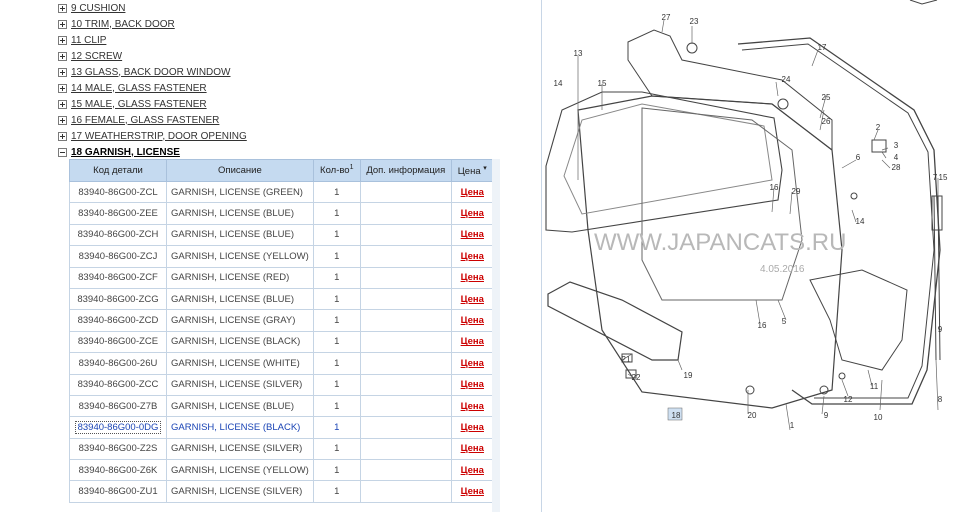 This screenshot has height=512, width=960. Describe the element at coordinates (636, 377) in the screenshot. I see `callout-number: 22` at that location.